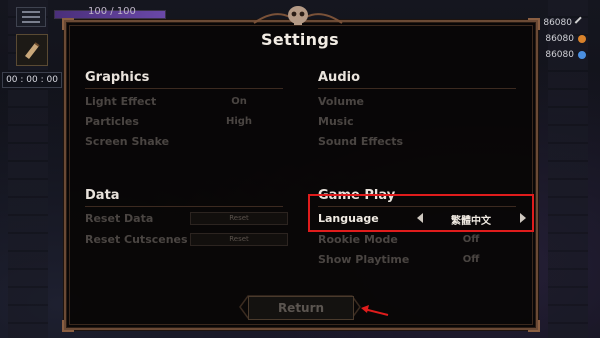 The image size is (600, 338). I want to click on audio-header: Audio, so click(339, 77).